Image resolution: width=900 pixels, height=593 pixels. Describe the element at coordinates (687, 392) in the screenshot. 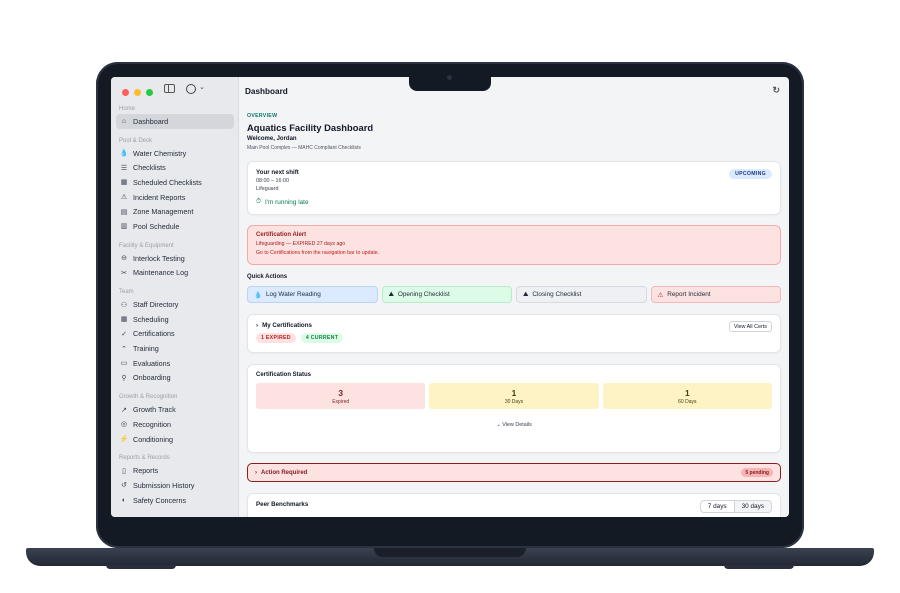

I see `tile-value: 1` at that location.